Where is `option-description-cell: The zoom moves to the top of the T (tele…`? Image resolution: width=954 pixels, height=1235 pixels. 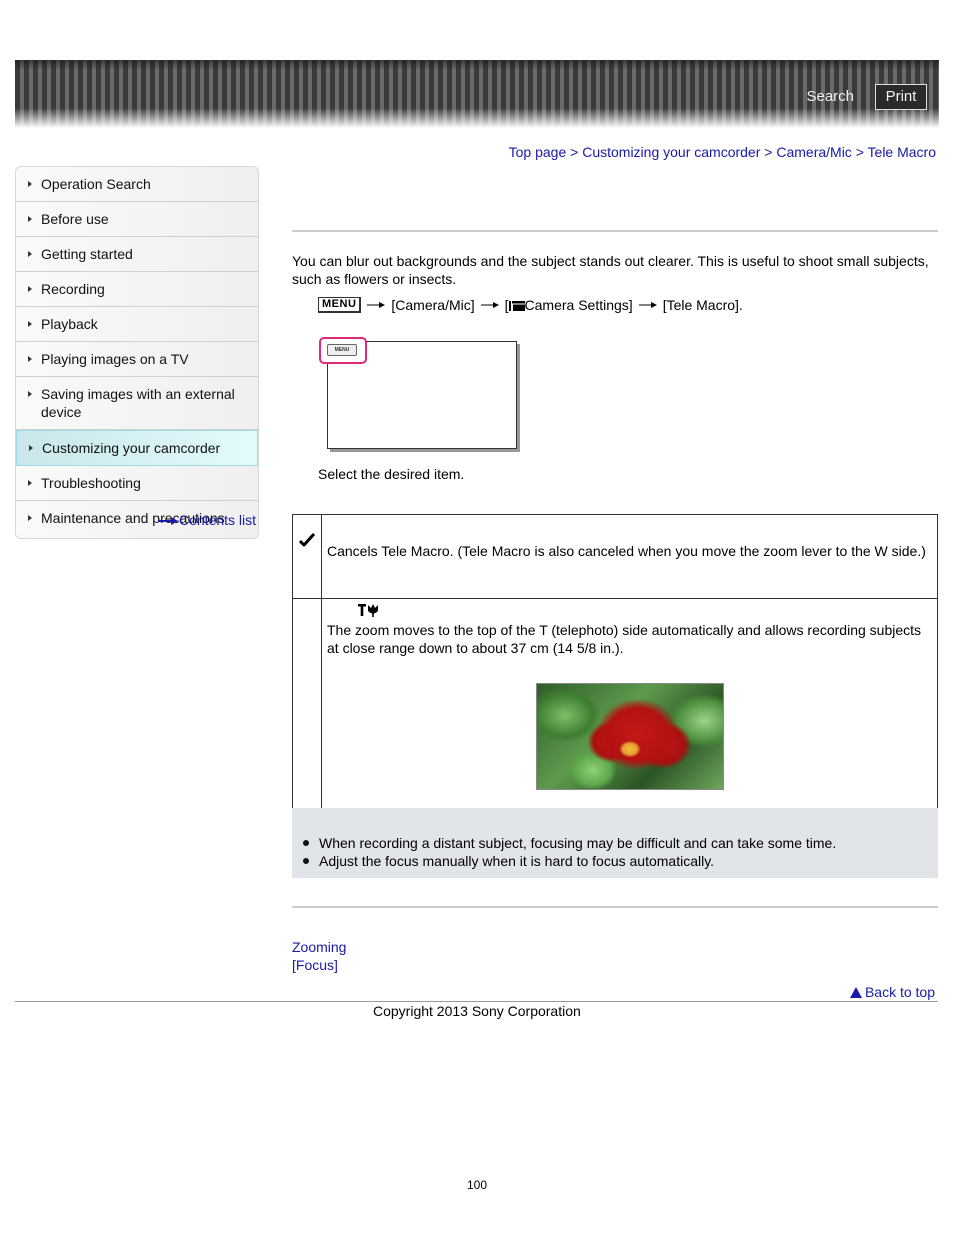
option-description-cell: The zoom moves to the top of the T (tele… is located at coordinates (629, 704).